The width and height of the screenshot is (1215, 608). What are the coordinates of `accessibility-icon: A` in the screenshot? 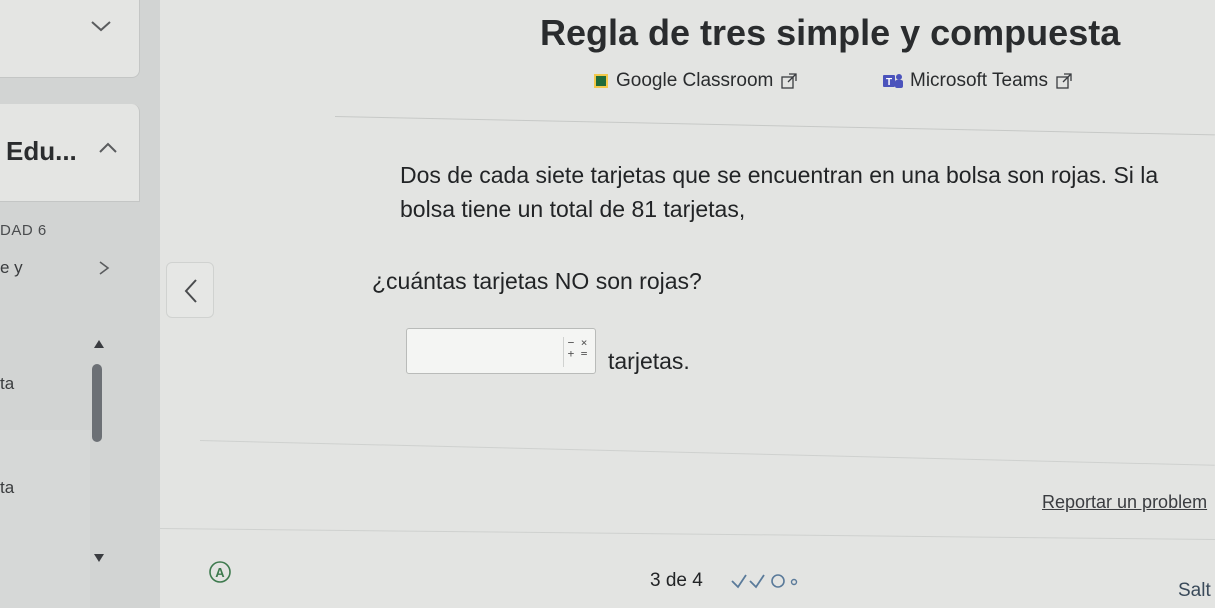 It's located at (220, 572).